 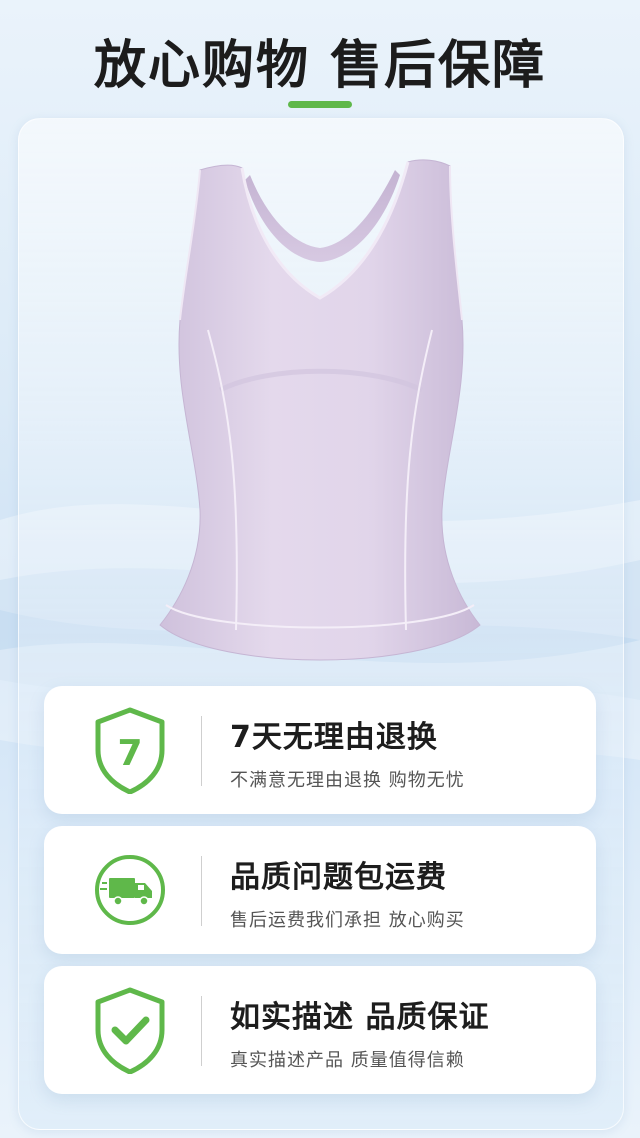 What do you see at coordinates (347, 920) in the screenshot?
I see `guarantee-subtitle: 售后运费我们承担 放心购买` at bounding box center [347, 920].